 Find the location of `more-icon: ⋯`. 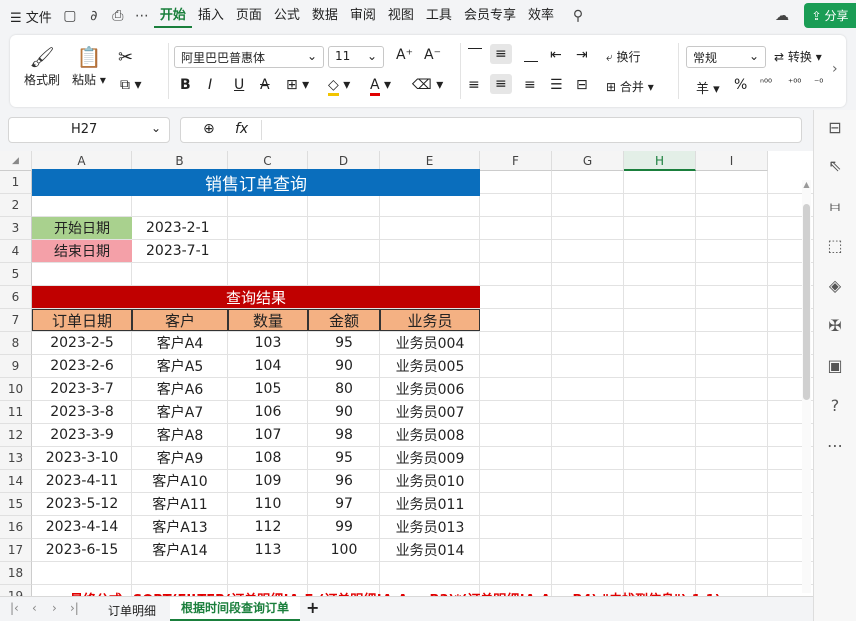

more-icon: ⋯ is located at coordinates (835, 447).